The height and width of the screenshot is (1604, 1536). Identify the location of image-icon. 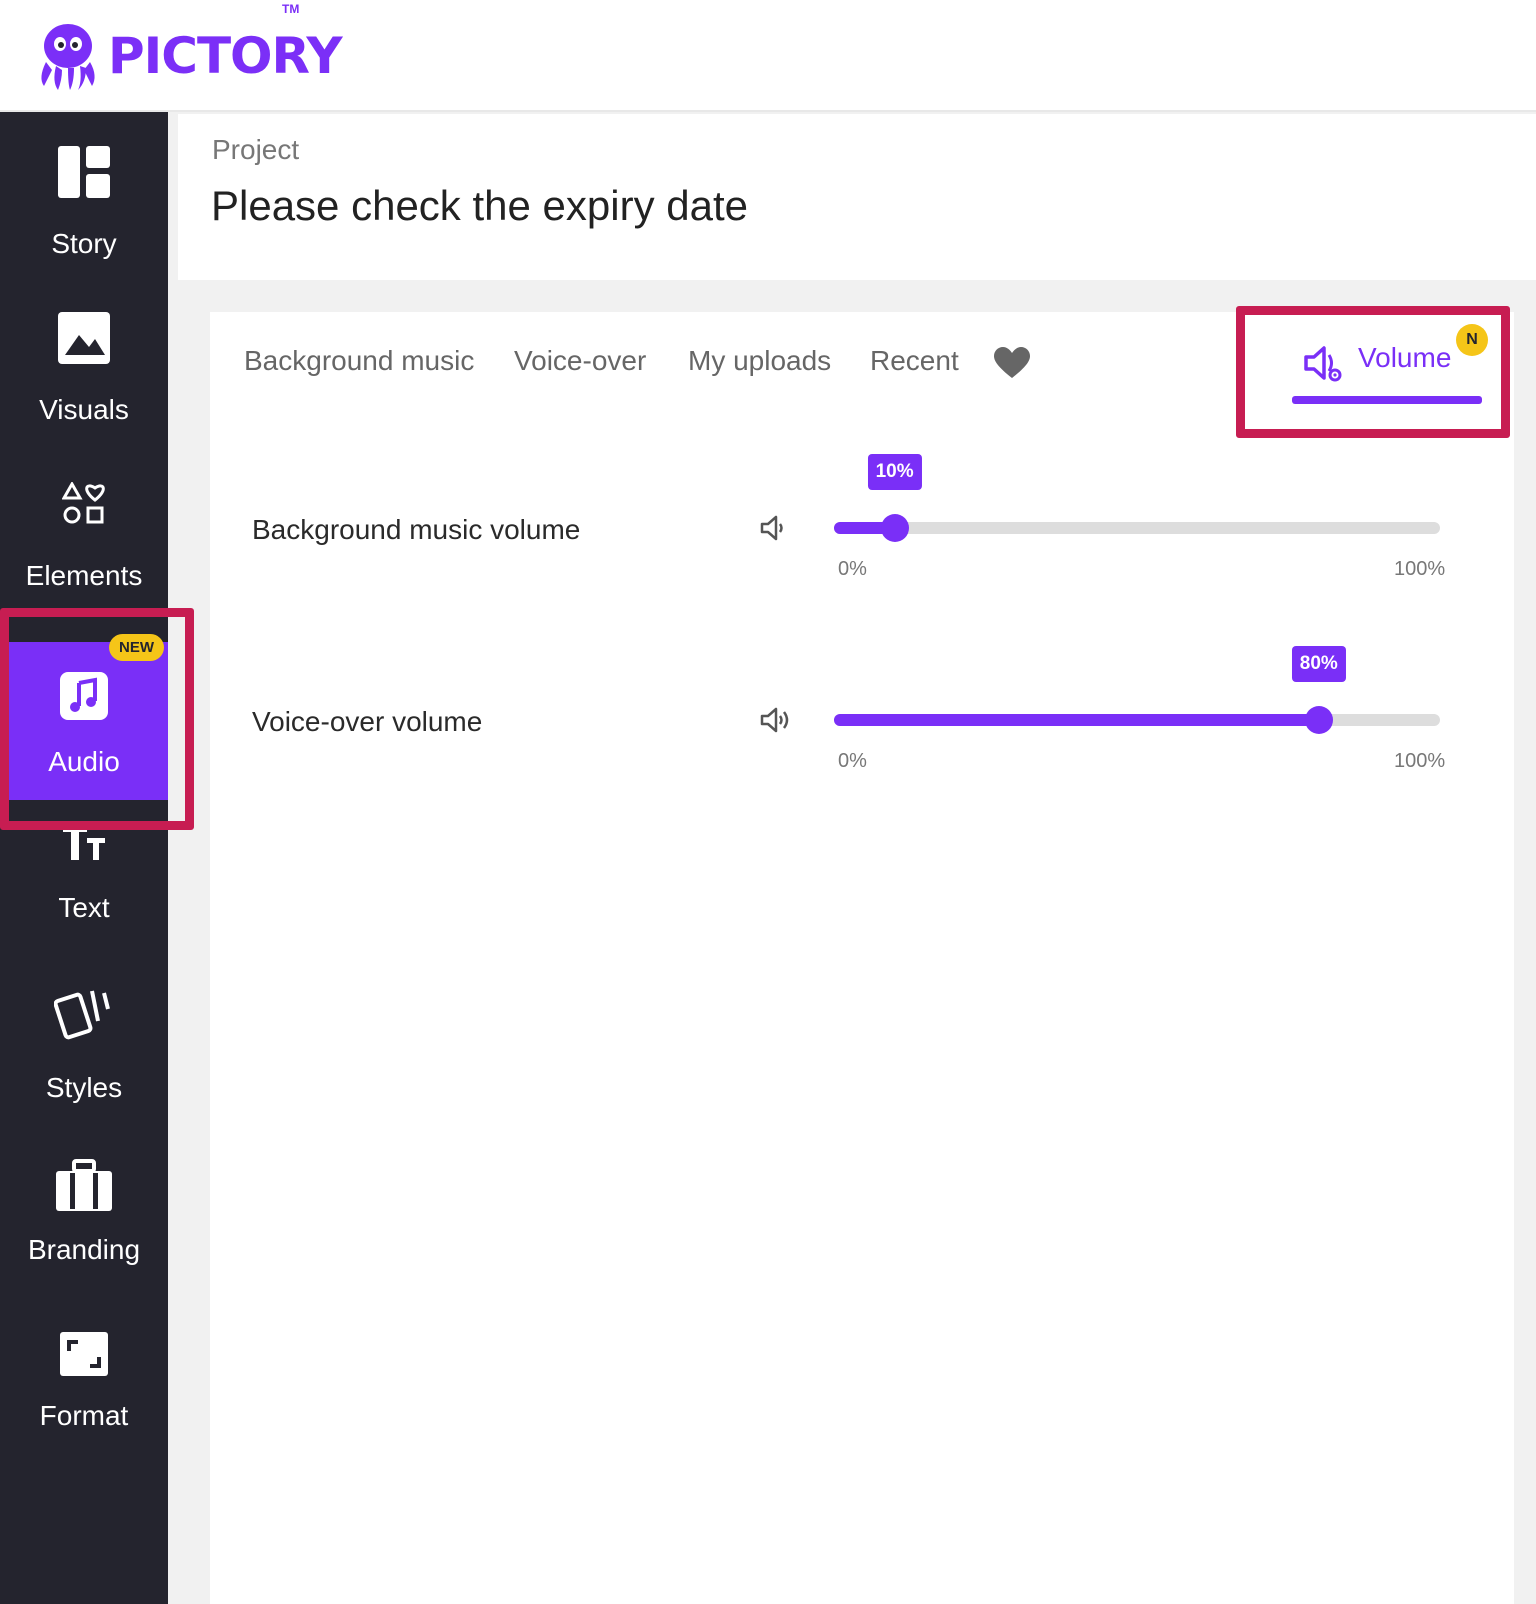
(84, 338).